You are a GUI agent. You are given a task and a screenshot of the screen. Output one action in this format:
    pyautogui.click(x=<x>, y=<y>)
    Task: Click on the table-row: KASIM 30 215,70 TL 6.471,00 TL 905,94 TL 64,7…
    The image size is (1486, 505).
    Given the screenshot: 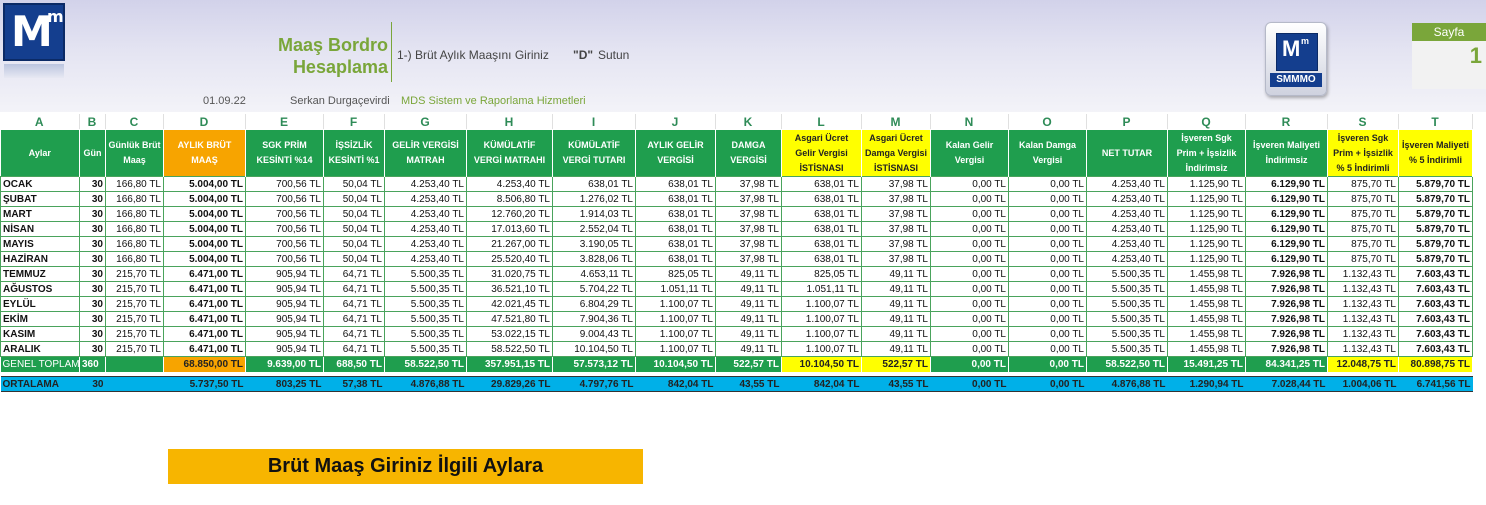 What is the action you would take?
    pyautogui.click(x=736, y=334)
    